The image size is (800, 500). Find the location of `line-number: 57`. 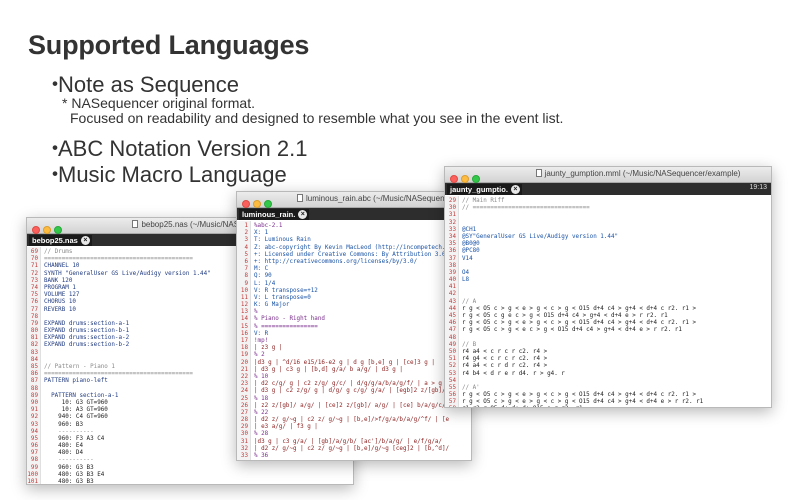

line-number: 57 is located at coordinates (452, 402).